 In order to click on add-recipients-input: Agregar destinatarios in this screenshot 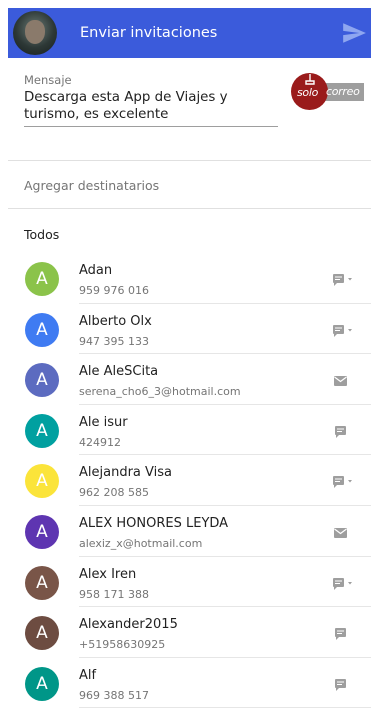, I will do `click(91, 185)`.